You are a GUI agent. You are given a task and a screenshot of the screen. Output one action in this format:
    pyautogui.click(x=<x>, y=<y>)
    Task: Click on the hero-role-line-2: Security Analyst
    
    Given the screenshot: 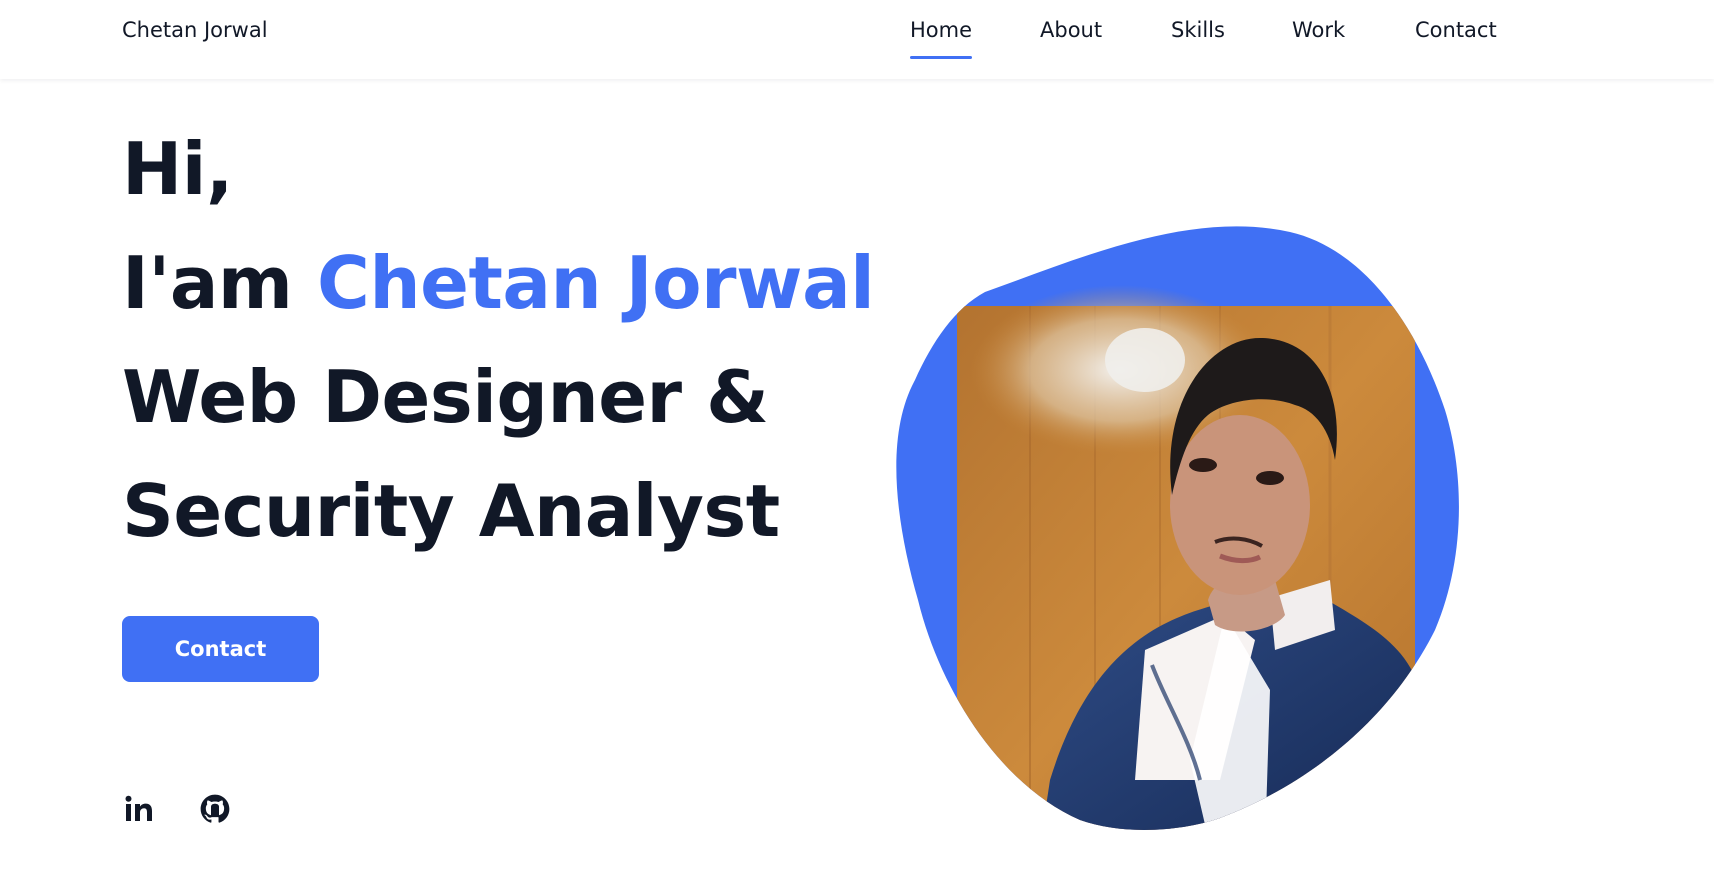 What is the action you would take?
    pyautogui.click(x=451, y=511)
    